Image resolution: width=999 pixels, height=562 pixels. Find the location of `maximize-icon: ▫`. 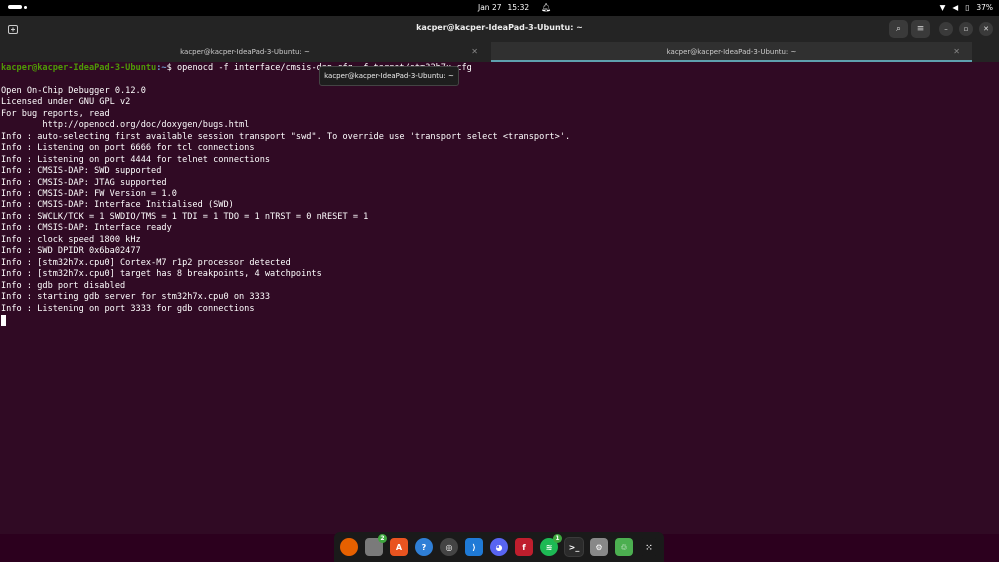

maximize-icon: ▫ is located at coordinates (966, 29).